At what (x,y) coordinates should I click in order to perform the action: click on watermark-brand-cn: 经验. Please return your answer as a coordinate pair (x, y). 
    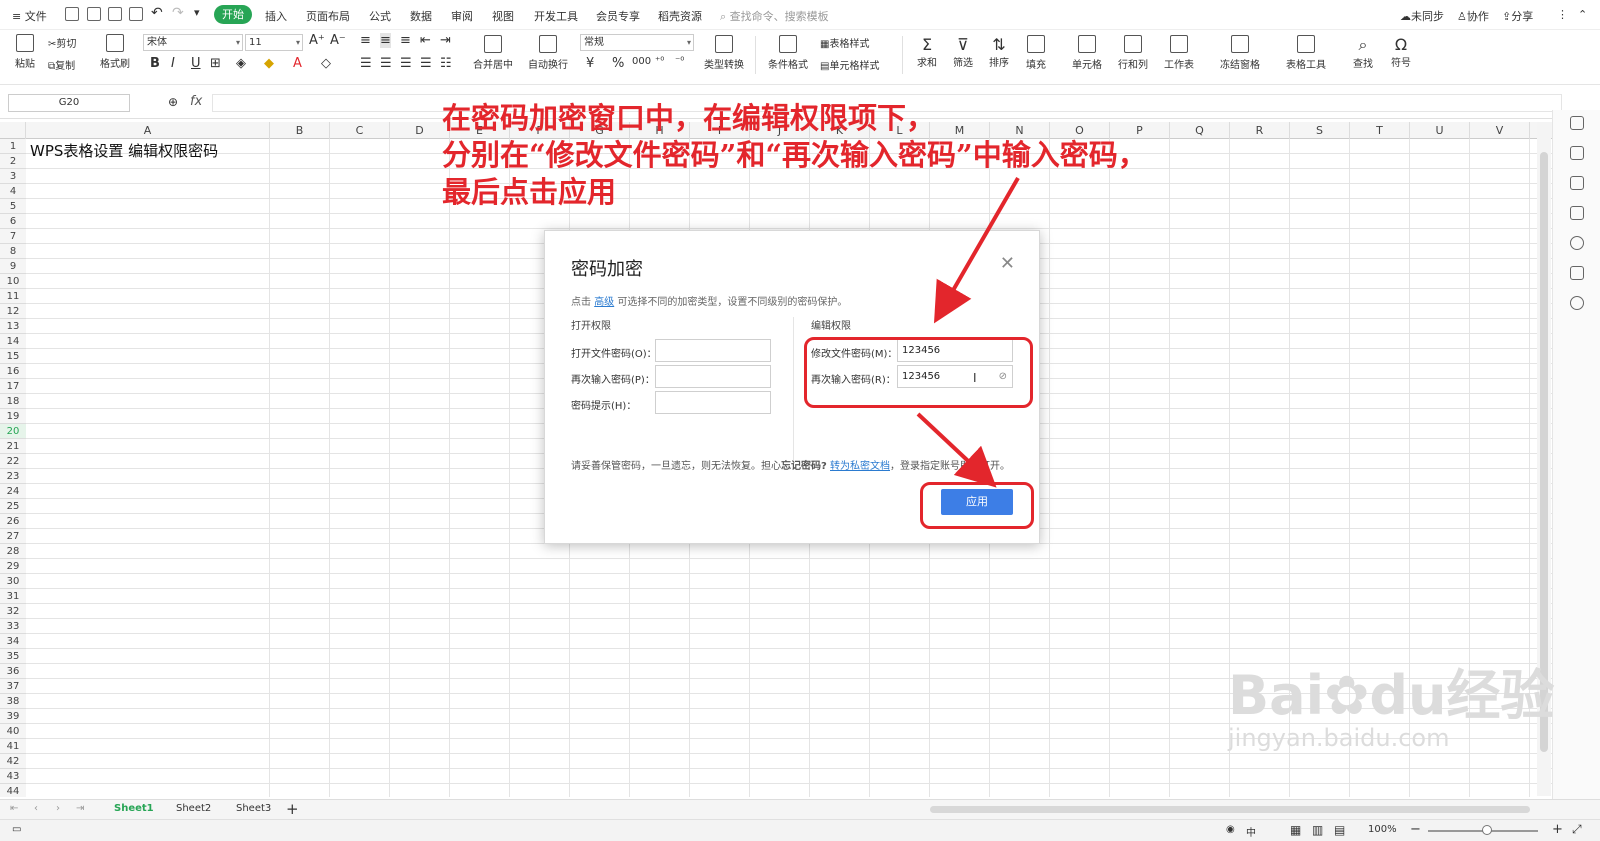
    Looking at the image, I should click on (1500, 695).